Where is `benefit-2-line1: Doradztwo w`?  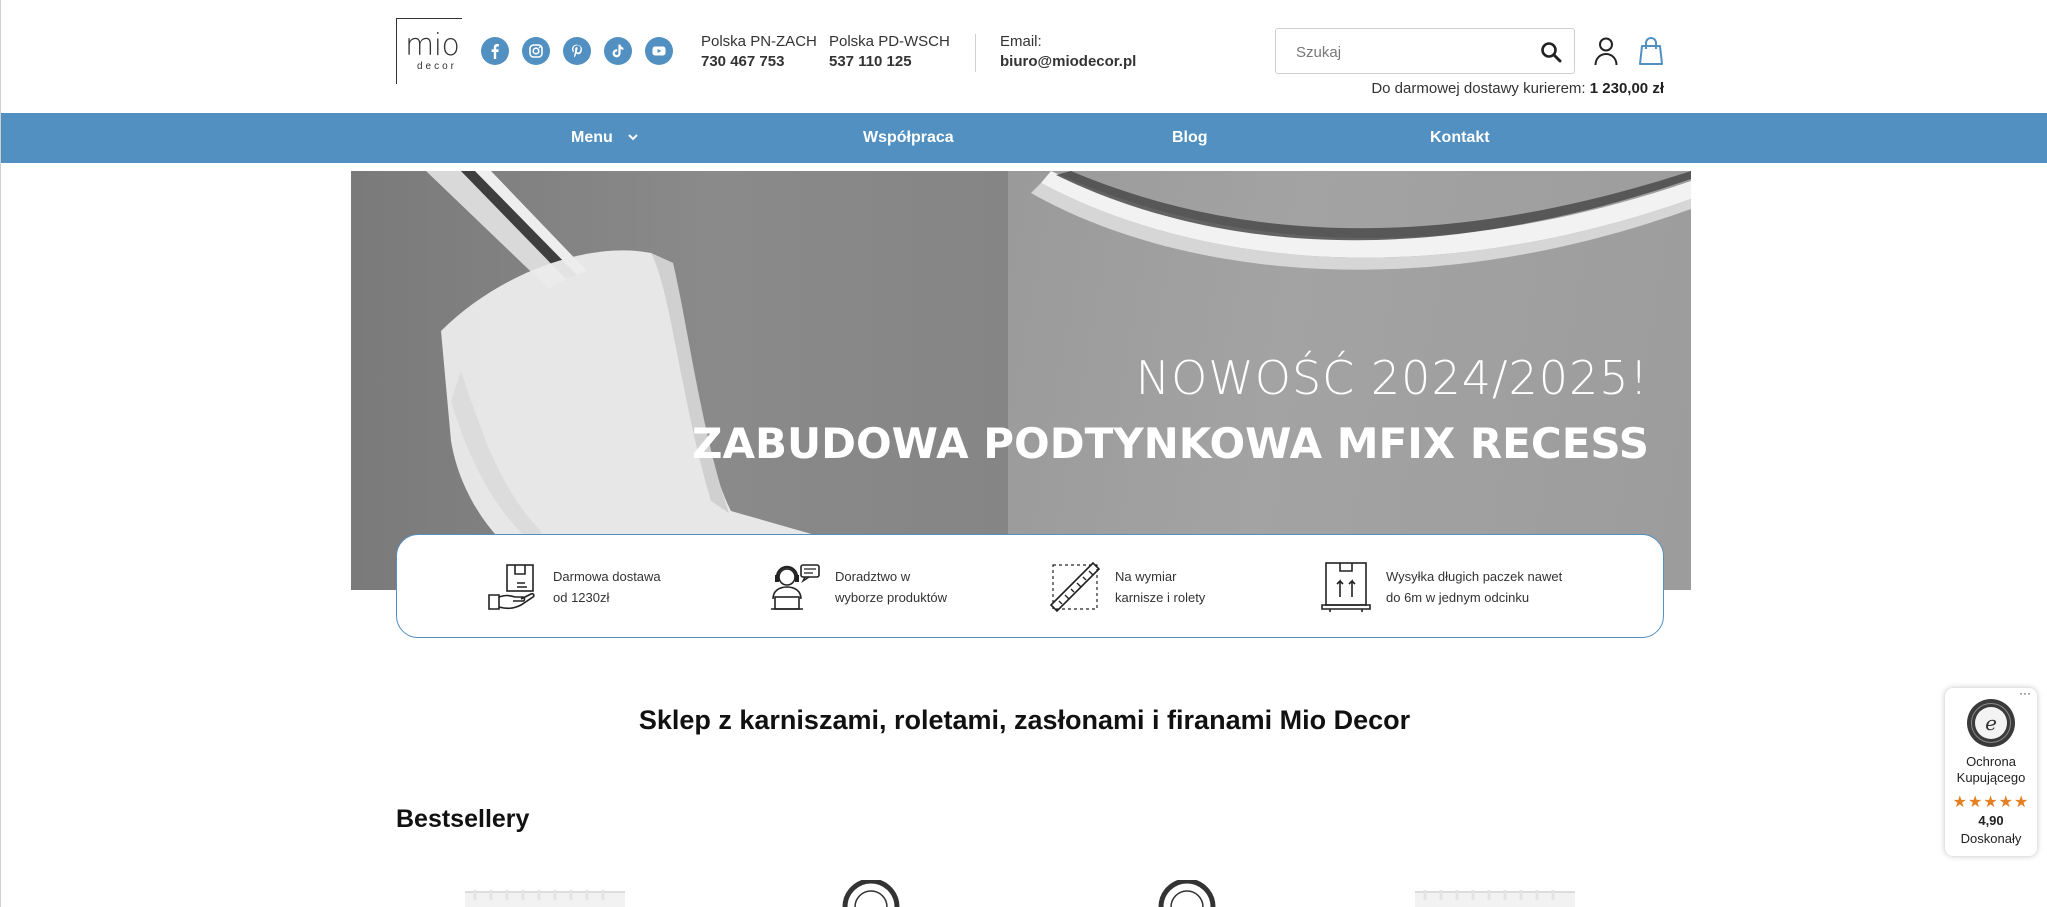
benefit-2-line1: Doradztwo w is located at coordinates (873, 576).